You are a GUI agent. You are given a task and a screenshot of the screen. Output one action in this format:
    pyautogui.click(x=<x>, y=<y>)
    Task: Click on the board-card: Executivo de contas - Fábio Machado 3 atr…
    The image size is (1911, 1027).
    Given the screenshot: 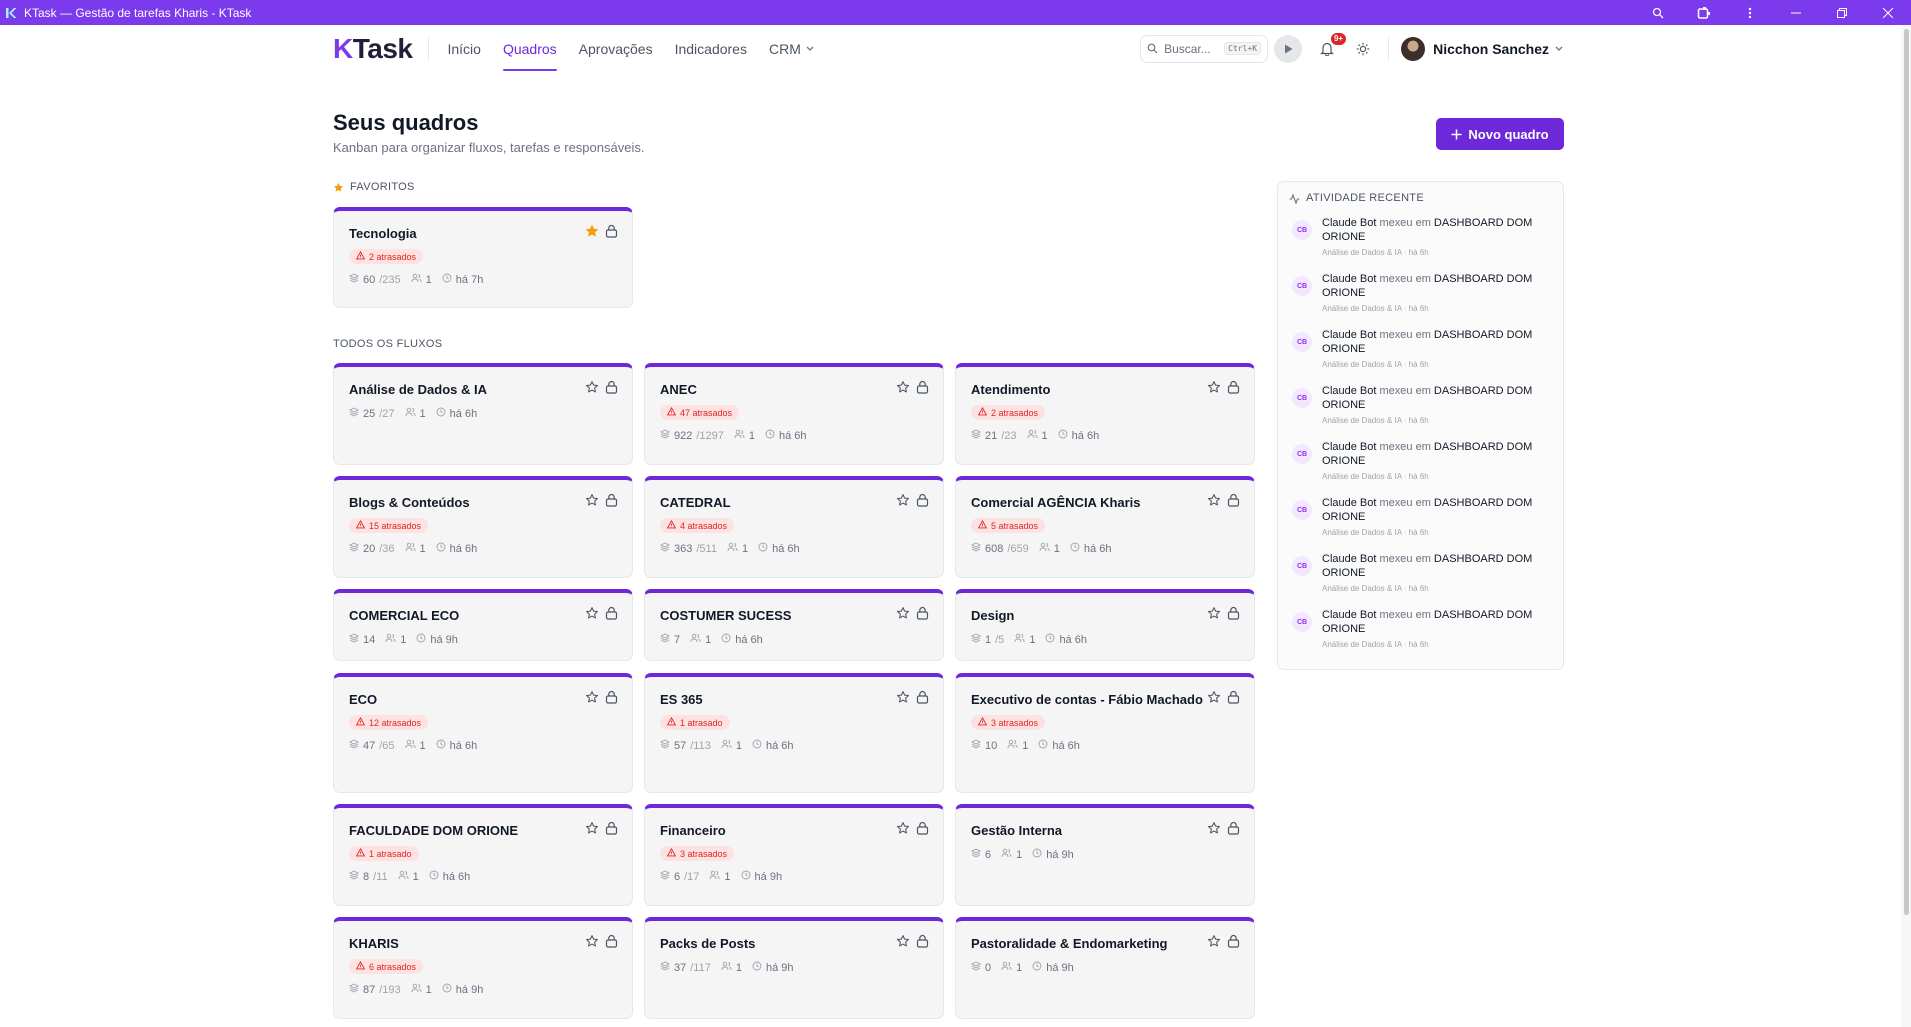 What is the action you would take?
    pyautogui.click(x=1105, y=733)
    